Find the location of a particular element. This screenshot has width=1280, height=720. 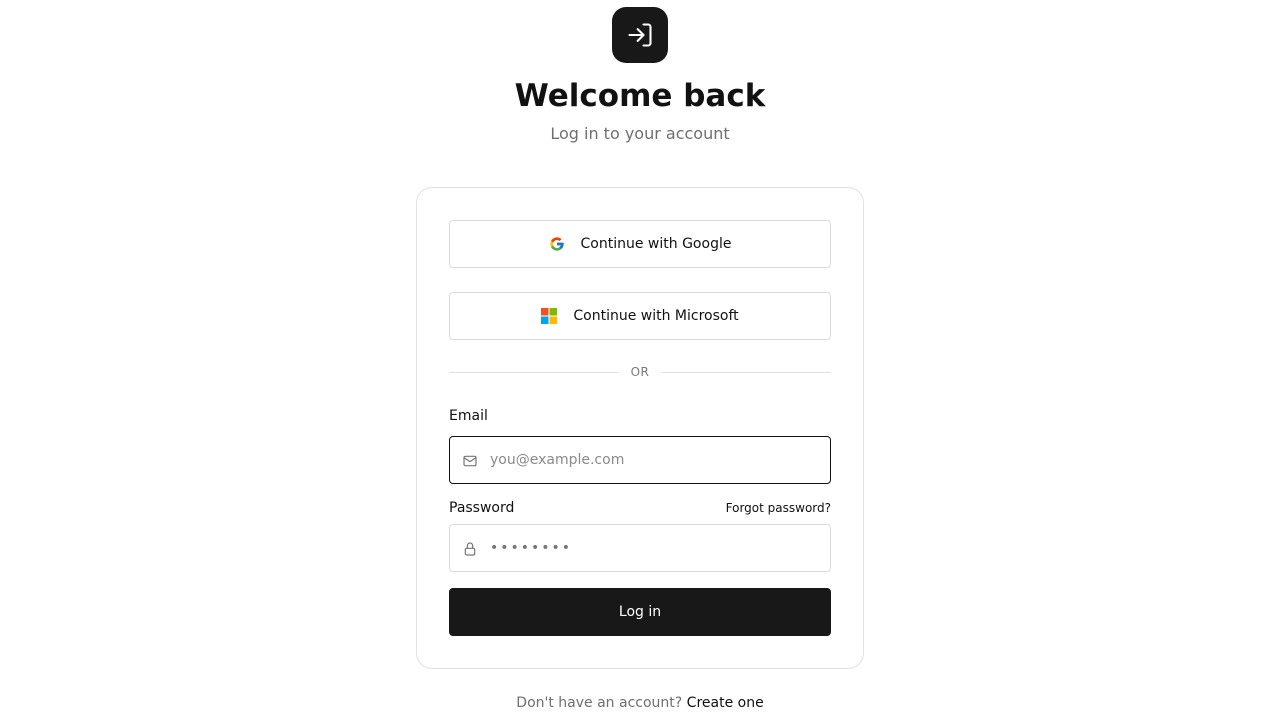

microsoft-button-label: Continue with Microsoft is located at coordinates (656, 316).